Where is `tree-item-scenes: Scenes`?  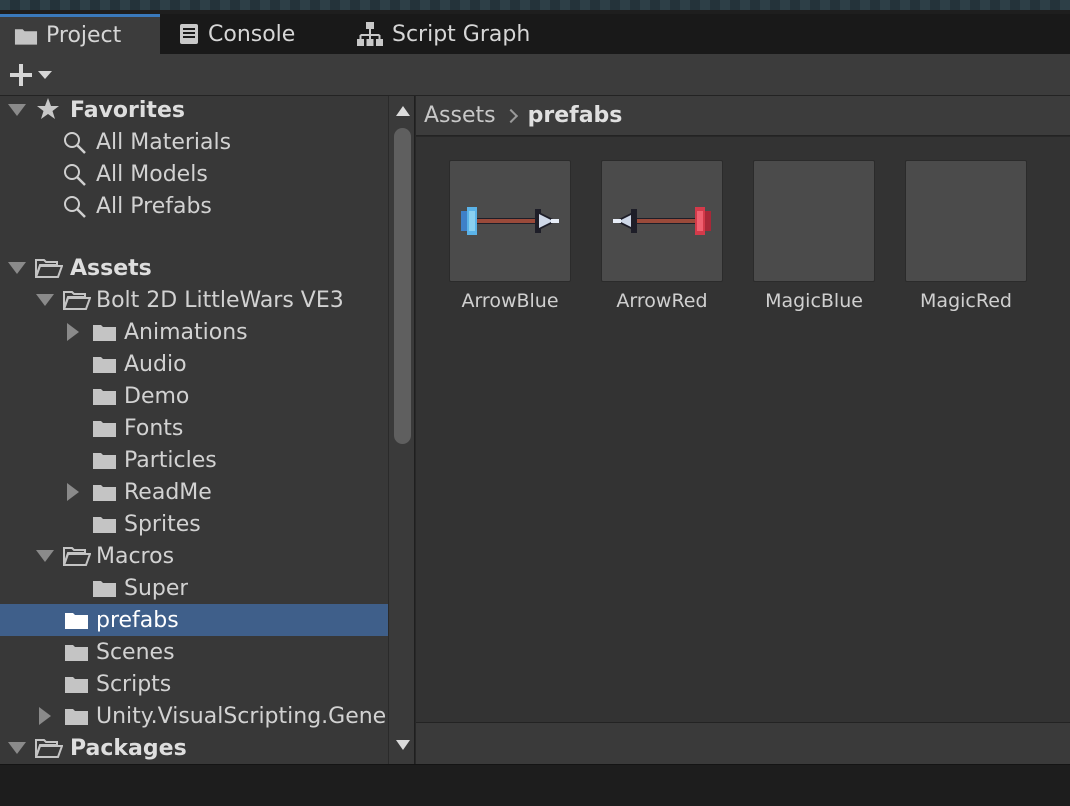
tree-item-scenes: Scenes is located at coordinates (194, 652).